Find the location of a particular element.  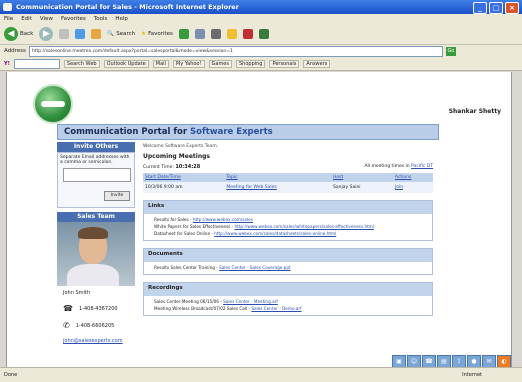

links-title: Links is located at coordinates (288, 207).